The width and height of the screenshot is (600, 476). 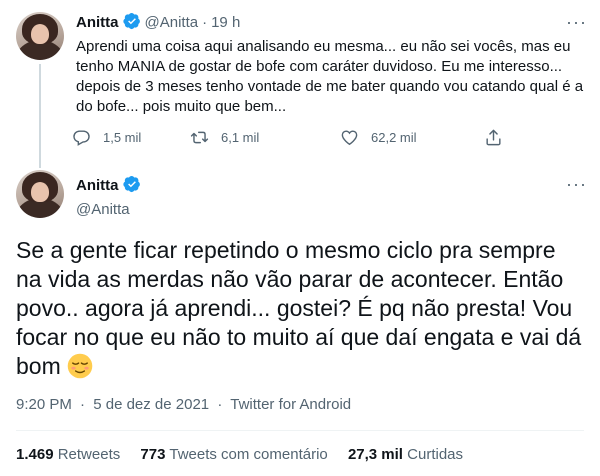 I want to click on share-button, so click(x=499, y=137).